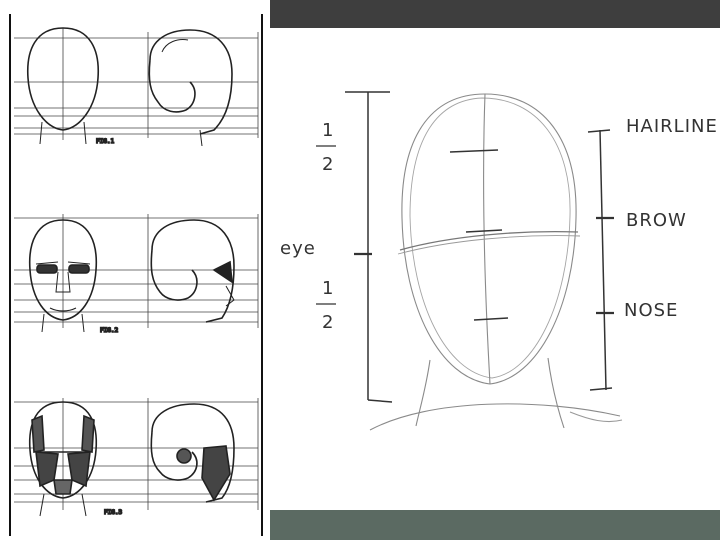 Image resolution: width=720 pixels, height=544 pixels. I want to click on eye-tick, so click(484, 231).